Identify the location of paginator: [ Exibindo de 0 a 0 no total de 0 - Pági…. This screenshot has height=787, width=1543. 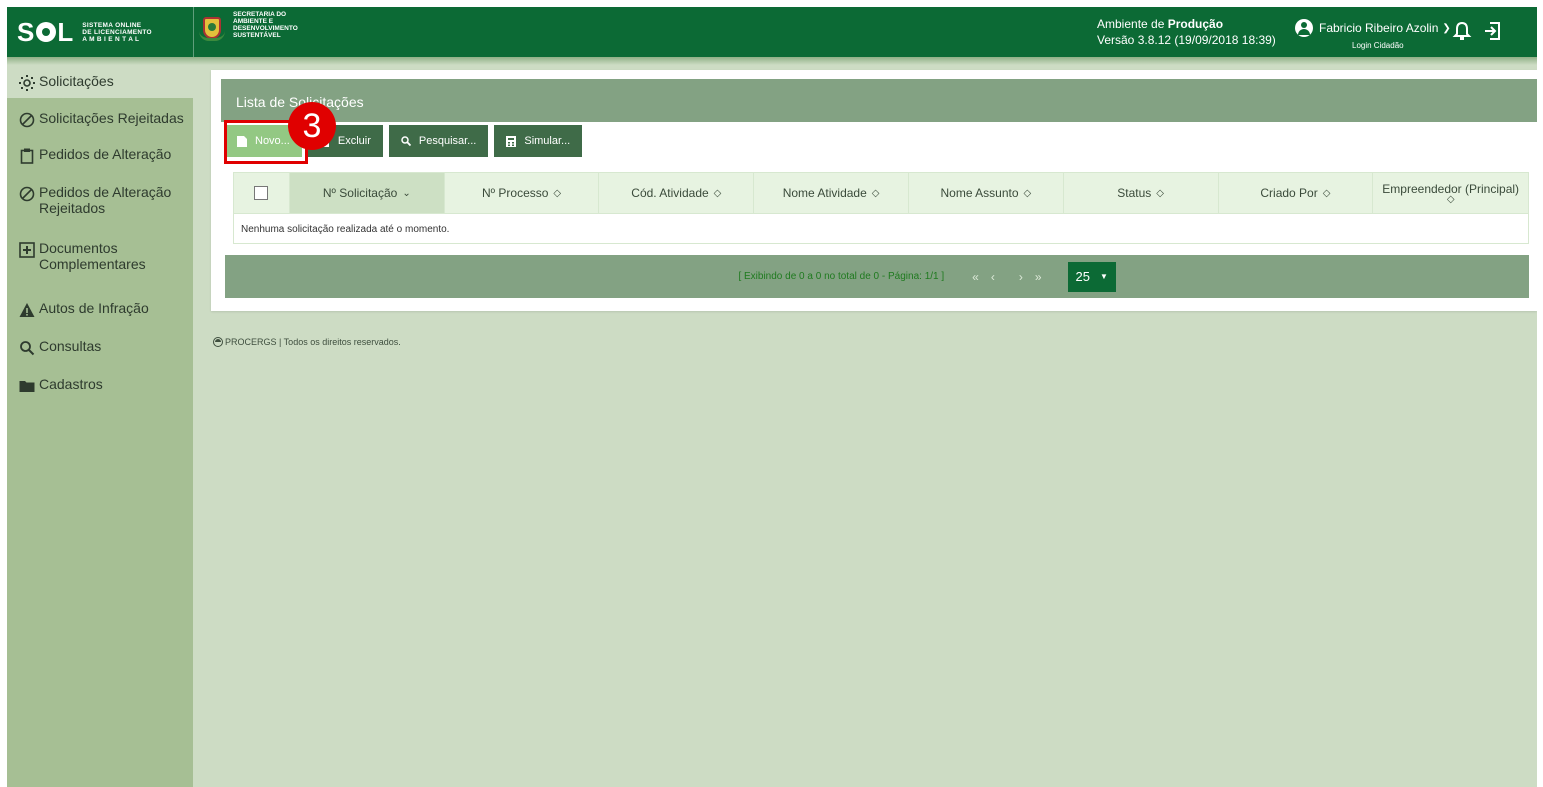
(877, 276).